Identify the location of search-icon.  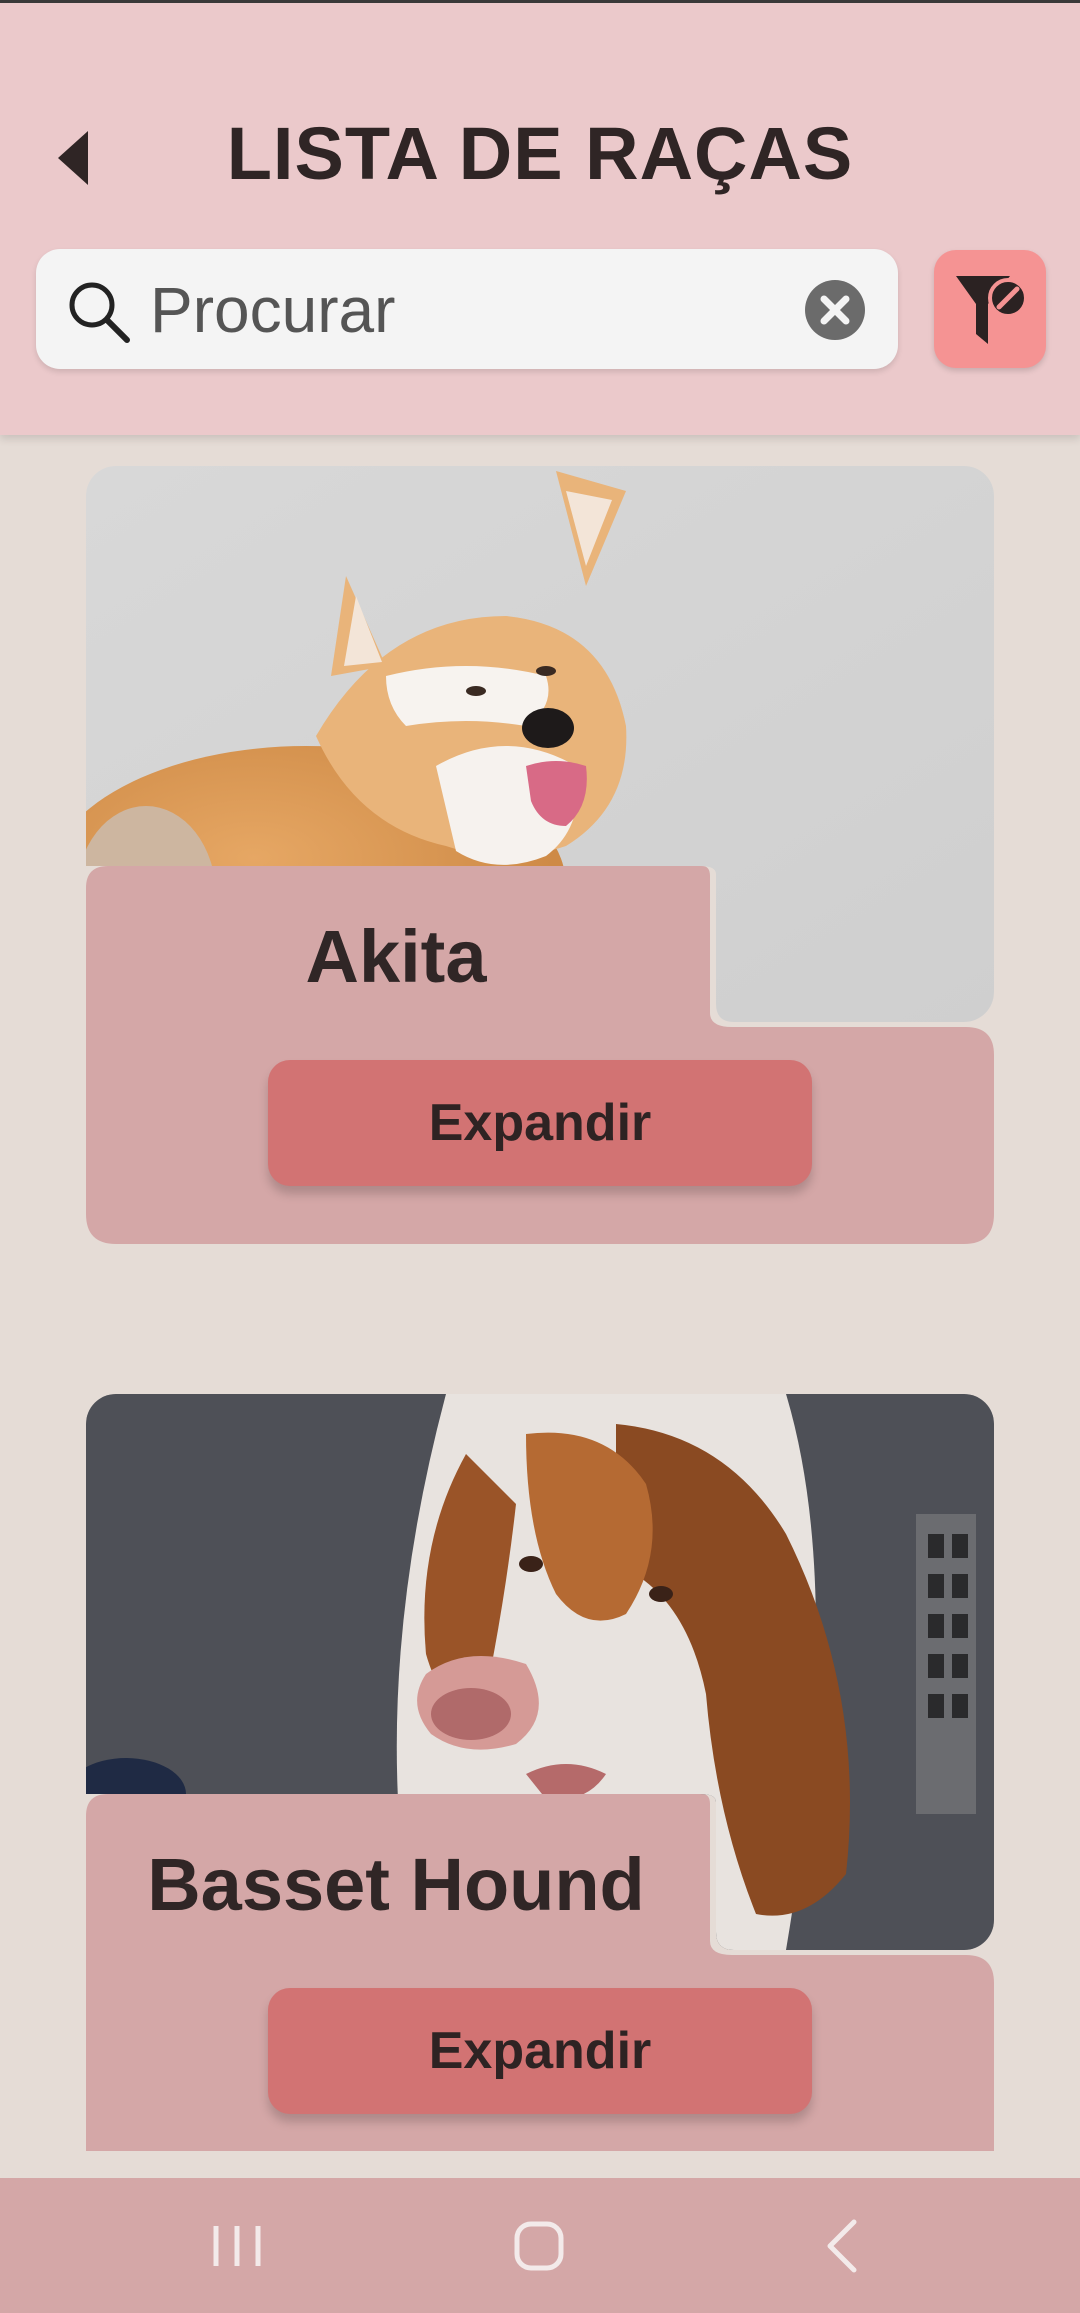
(99, 312).